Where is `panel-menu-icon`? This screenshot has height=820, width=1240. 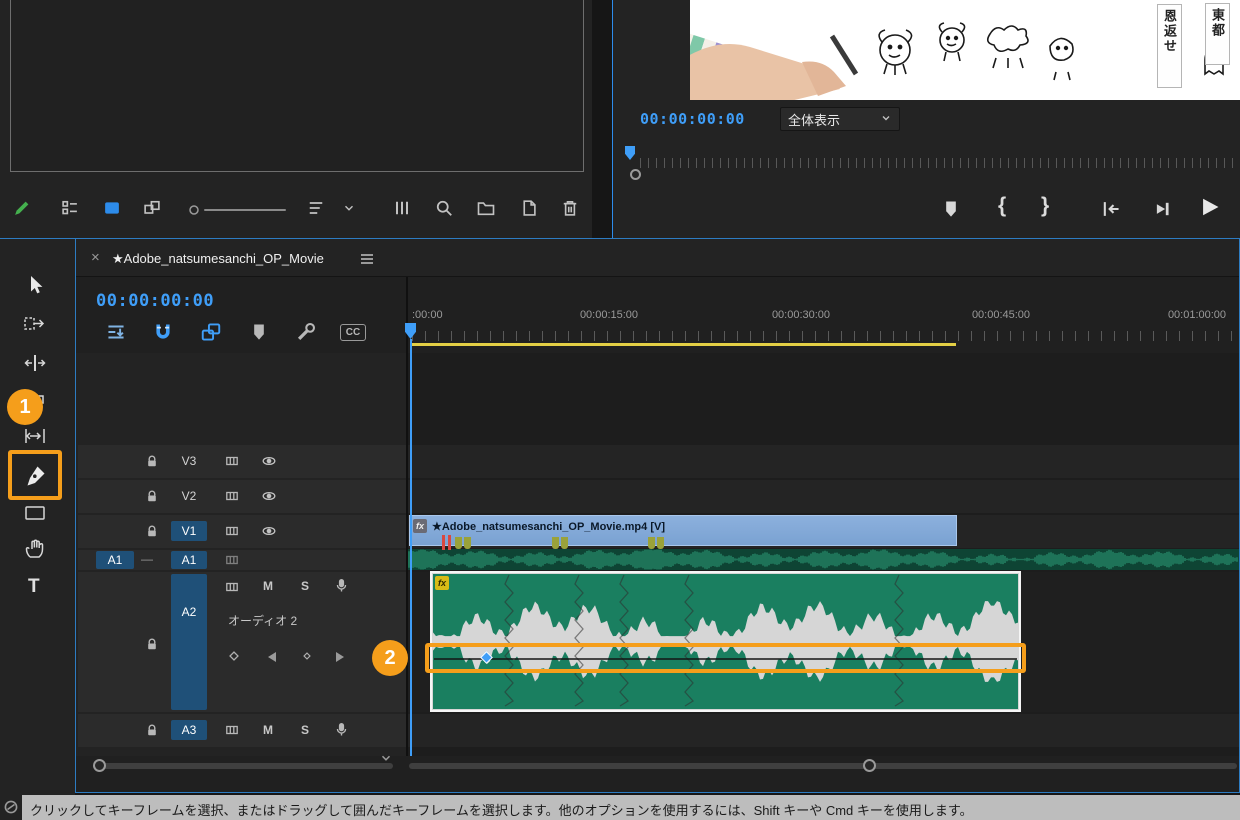 panel-menu-icon is located at coordinates (367, 259).